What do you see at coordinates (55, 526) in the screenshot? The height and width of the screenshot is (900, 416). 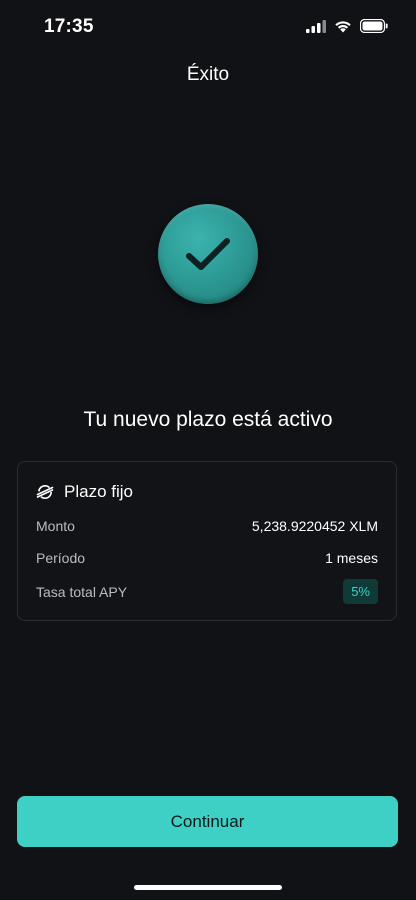 I see `amount-label: Monto` at bounding box center [55, 526].